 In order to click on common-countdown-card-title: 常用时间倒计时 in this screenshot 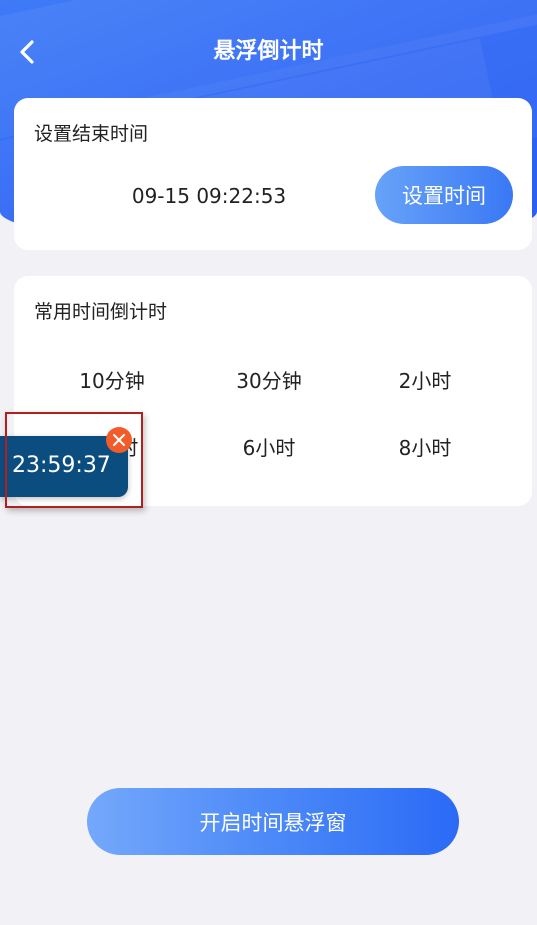, I will do `click(101, 312)`.